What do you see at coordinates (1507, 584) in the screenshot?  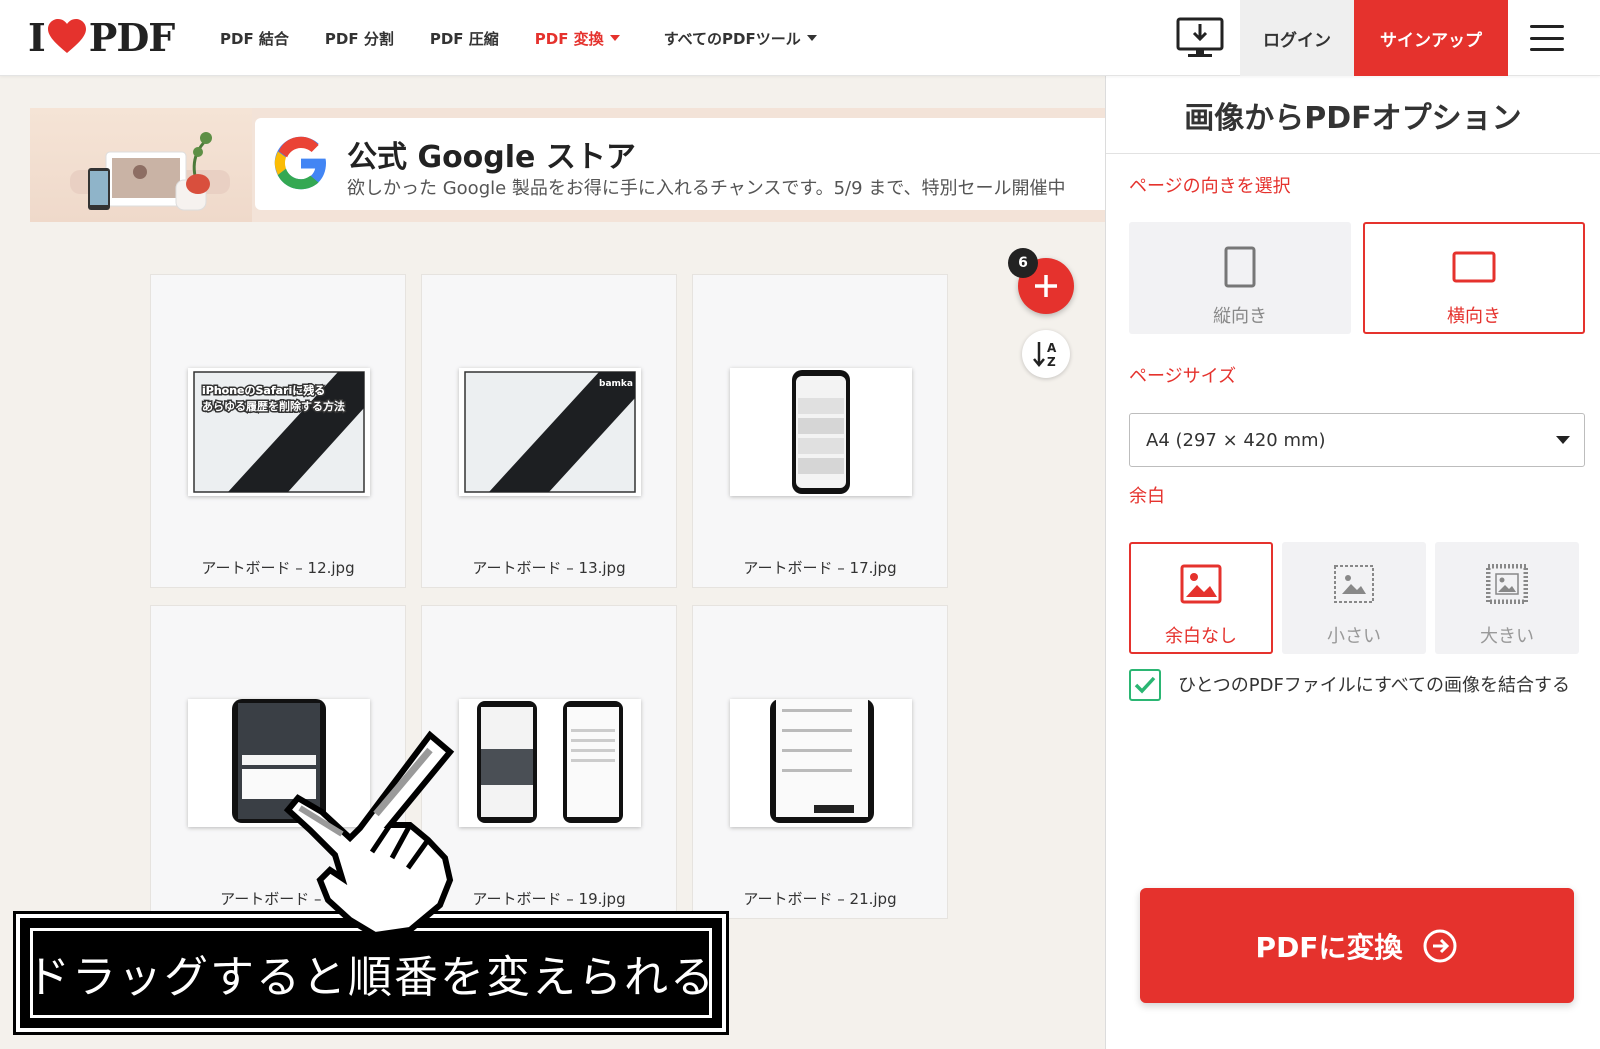 I see `image-large-margin-icon` at bounding box center [1507, 584].